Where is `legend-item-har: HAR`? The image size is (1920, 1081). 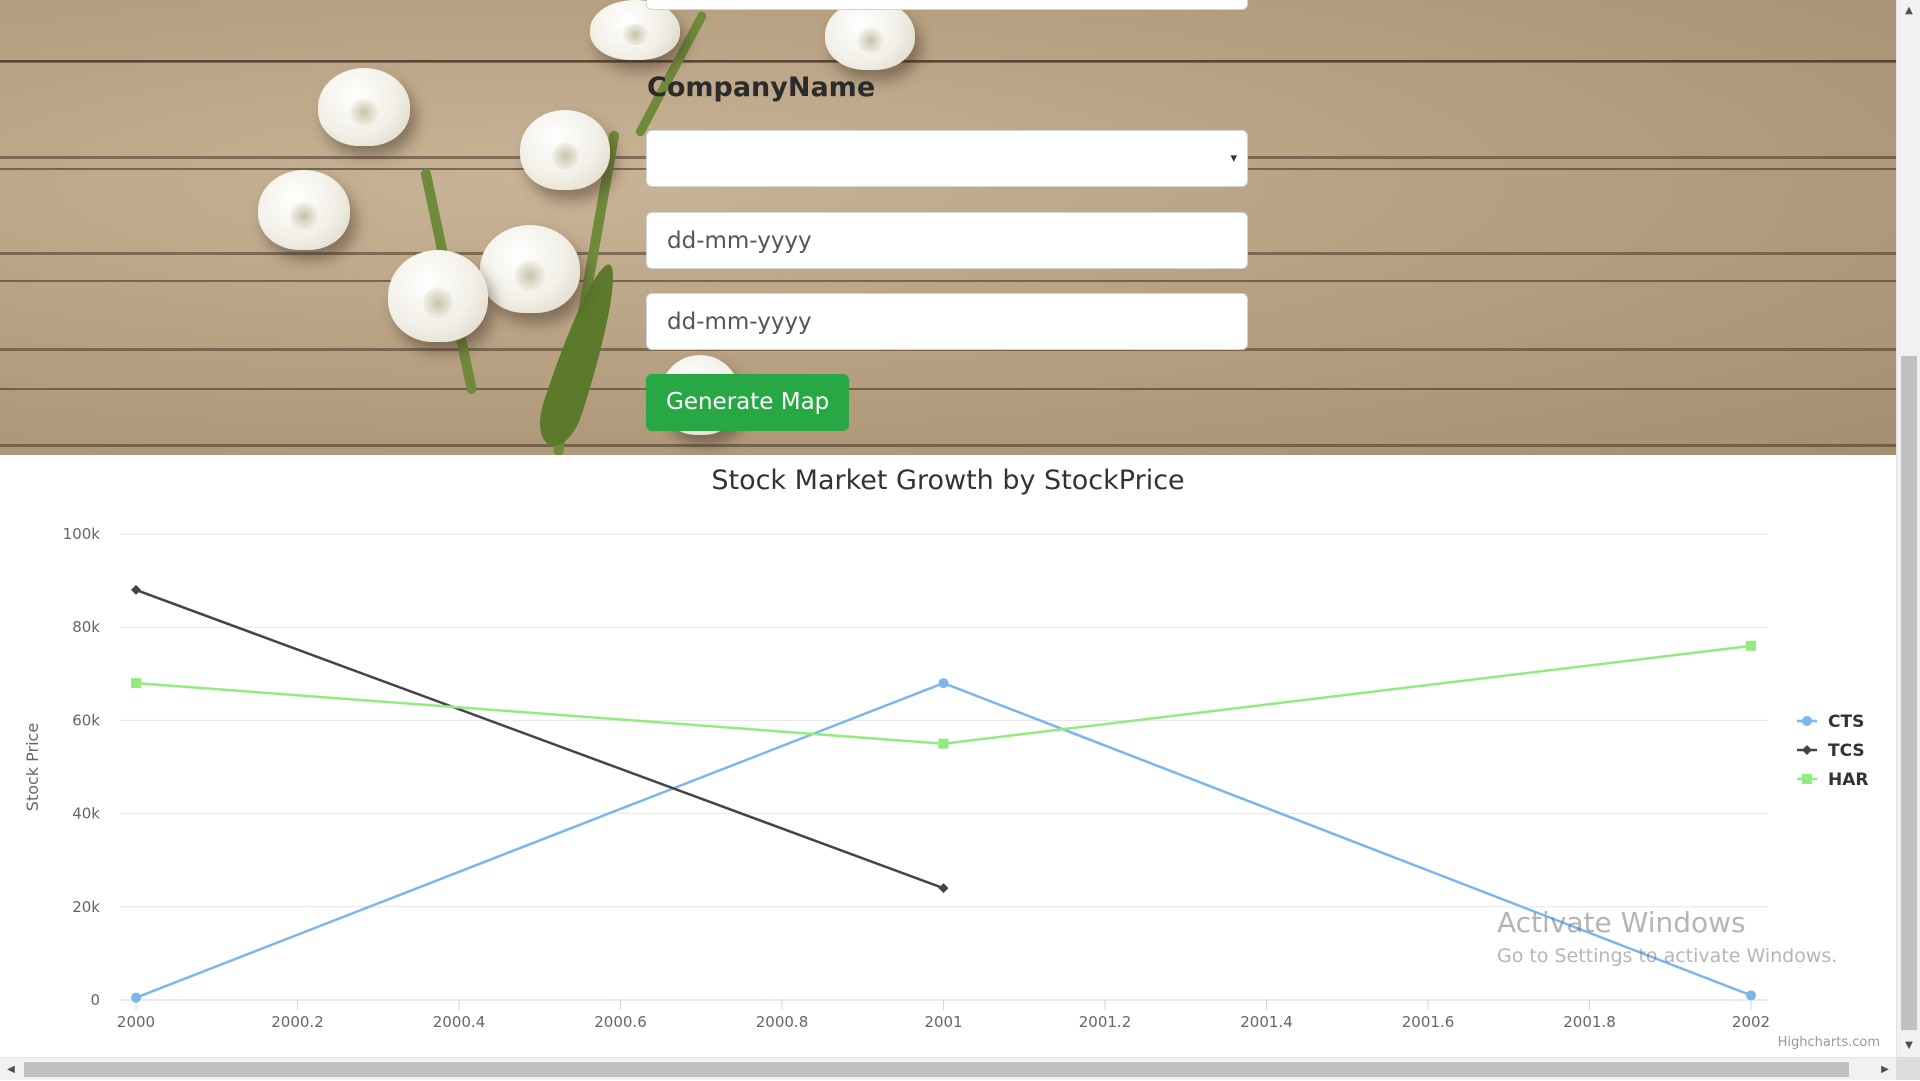
legend-item-har: HAR is located at coordinates (1832, 780).